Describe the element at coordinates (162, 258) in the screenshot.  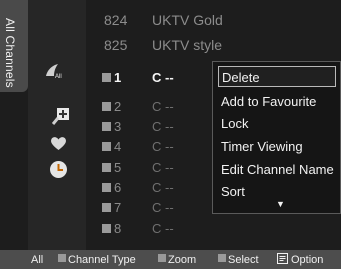
I see `zoom-button-icon` at that location.